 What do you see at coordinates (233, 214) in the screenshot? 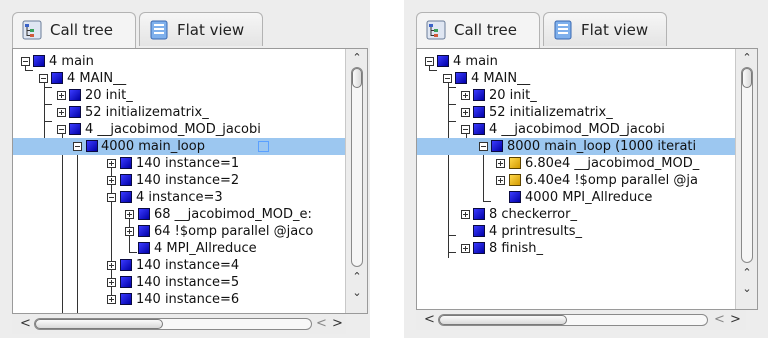
I see `tree-row-label: 68 __jacobimod_MOD_e:` at bounding box center [233, 214].